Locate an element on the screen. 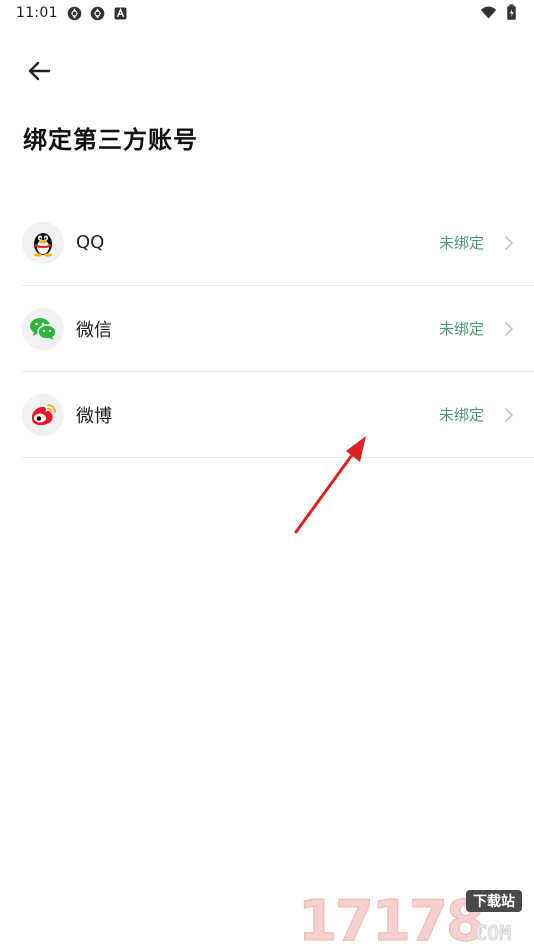  a-icon is located at coordinates (120, 13).